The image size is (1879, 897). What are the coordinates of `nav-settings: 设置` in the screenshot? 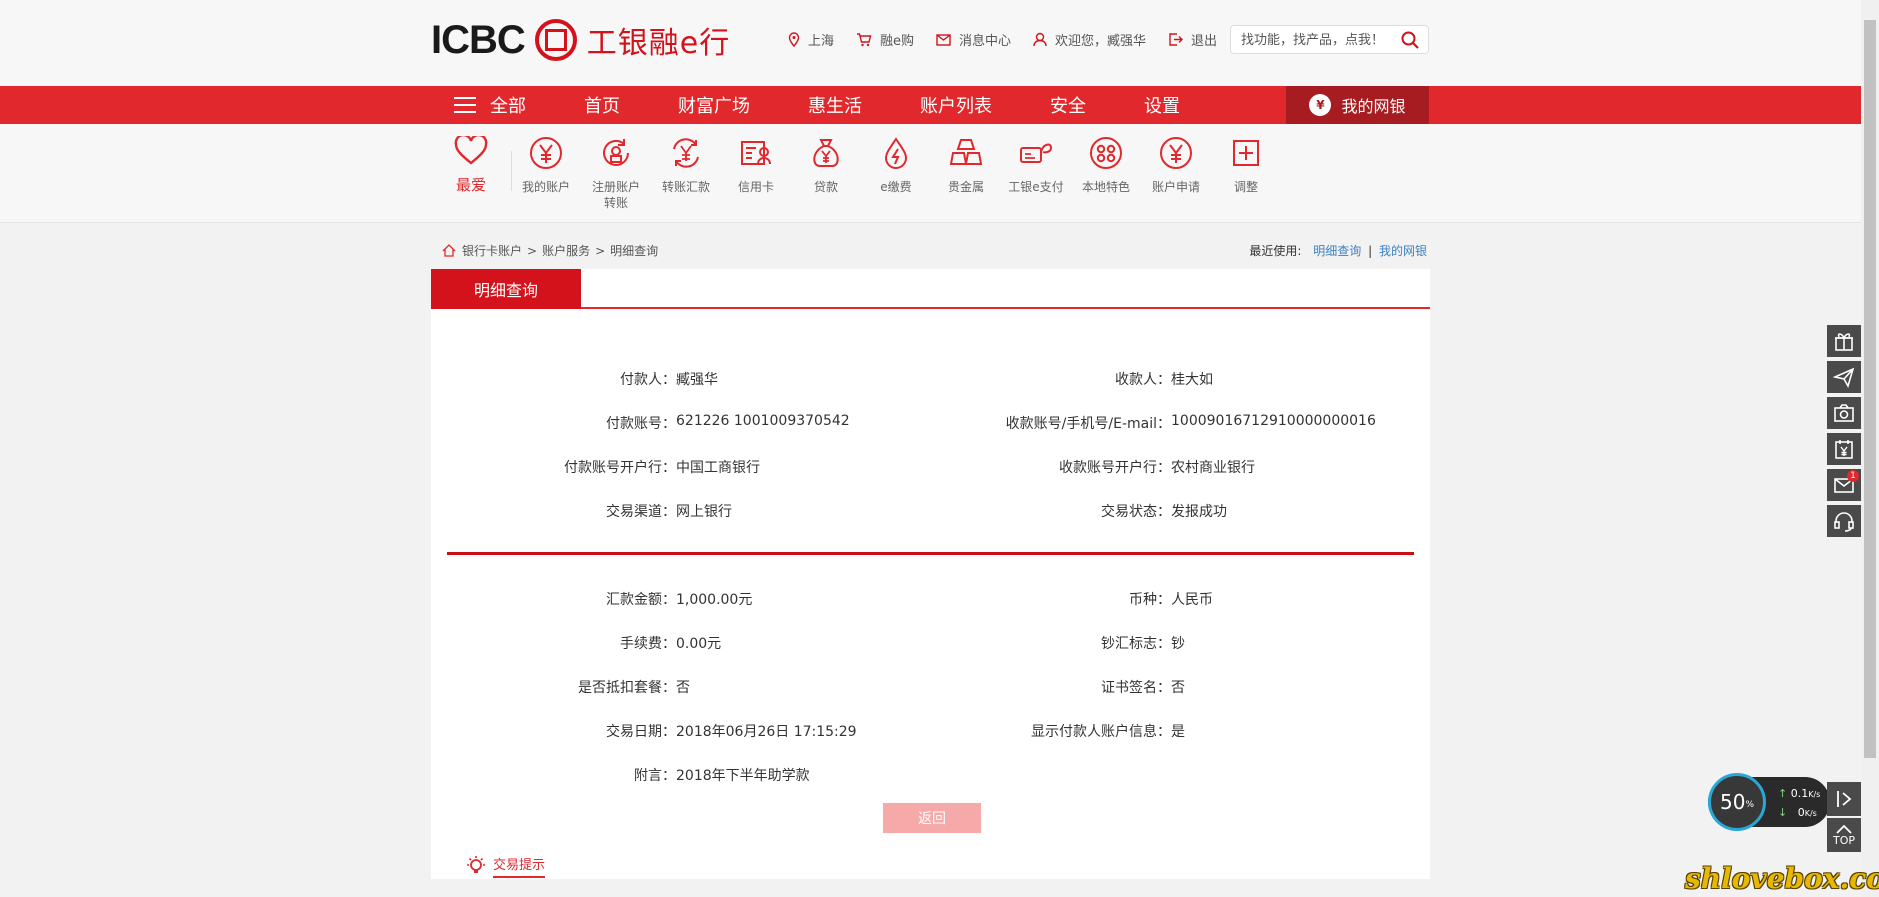 It's located at (1162, 105).